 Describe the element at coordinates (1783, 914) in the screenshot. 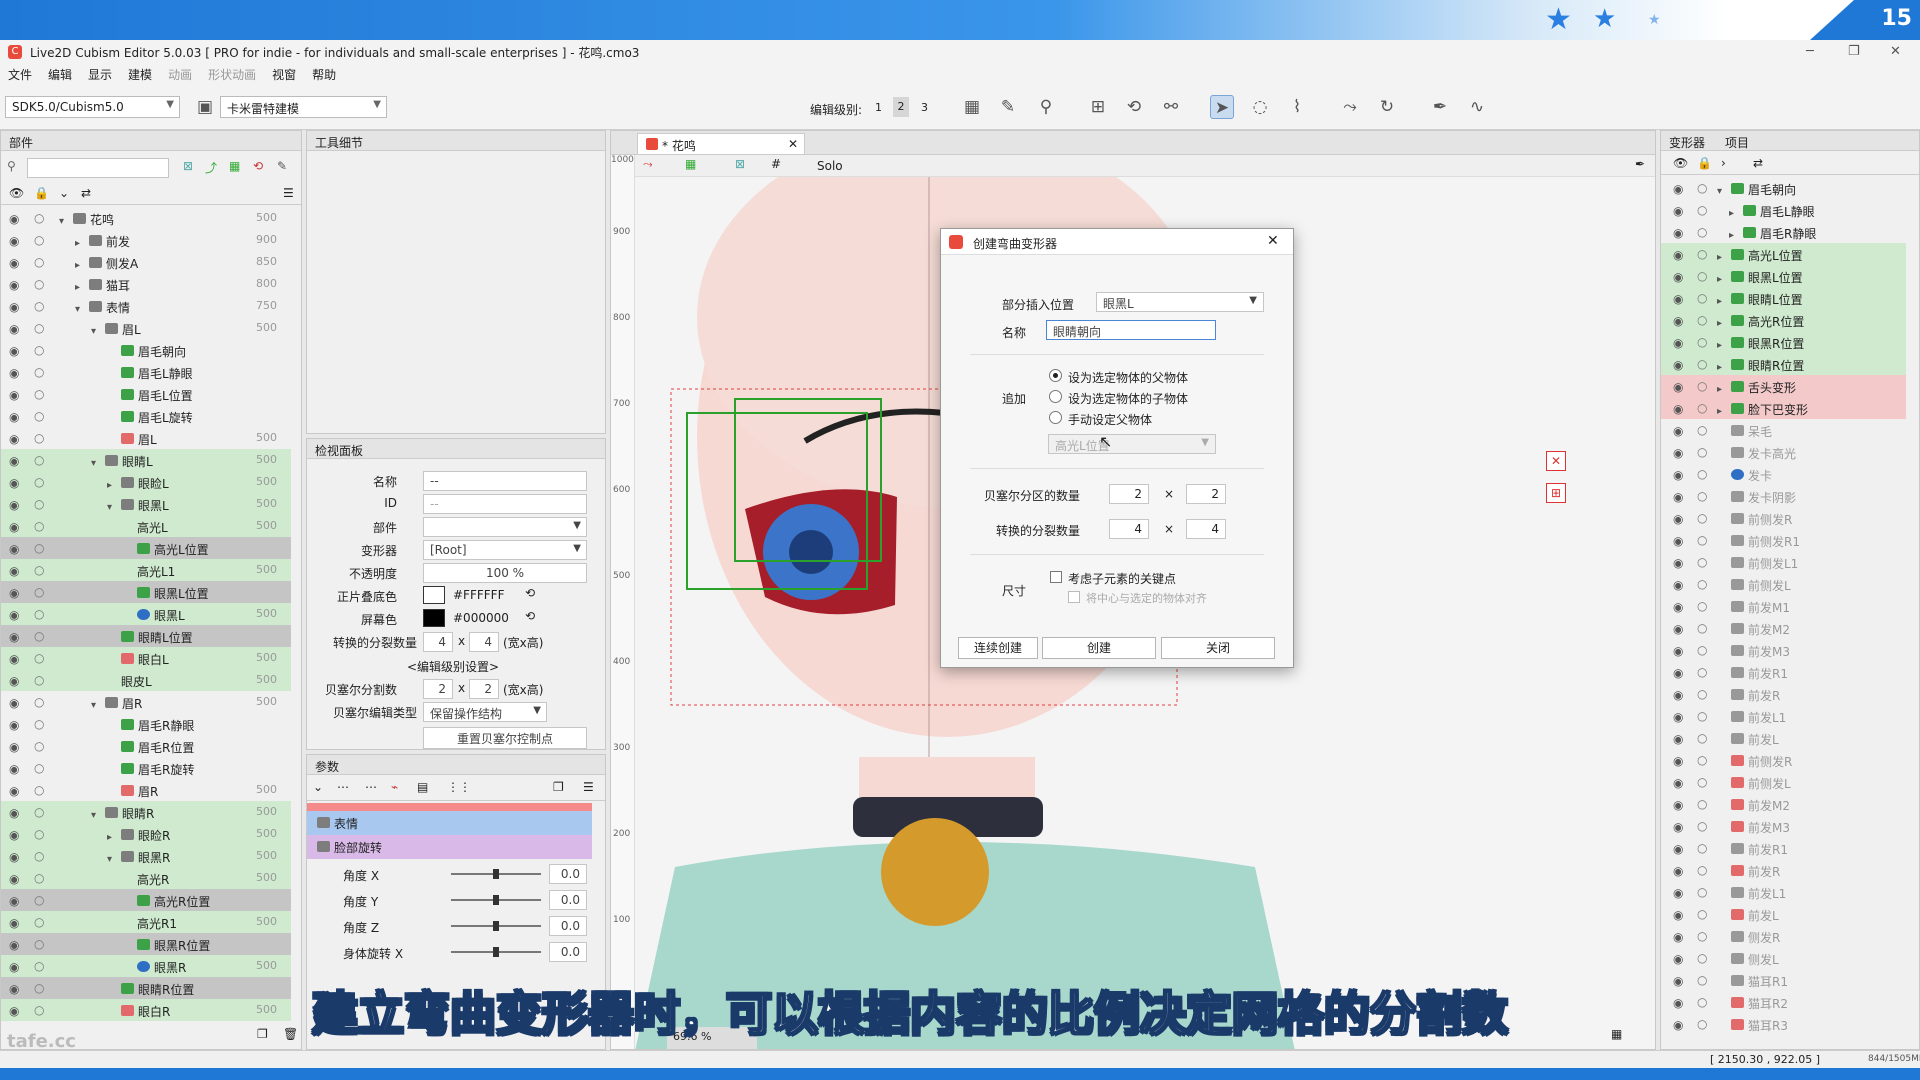

I see `deformer-row: ◉ ○ 前发L` at that location.